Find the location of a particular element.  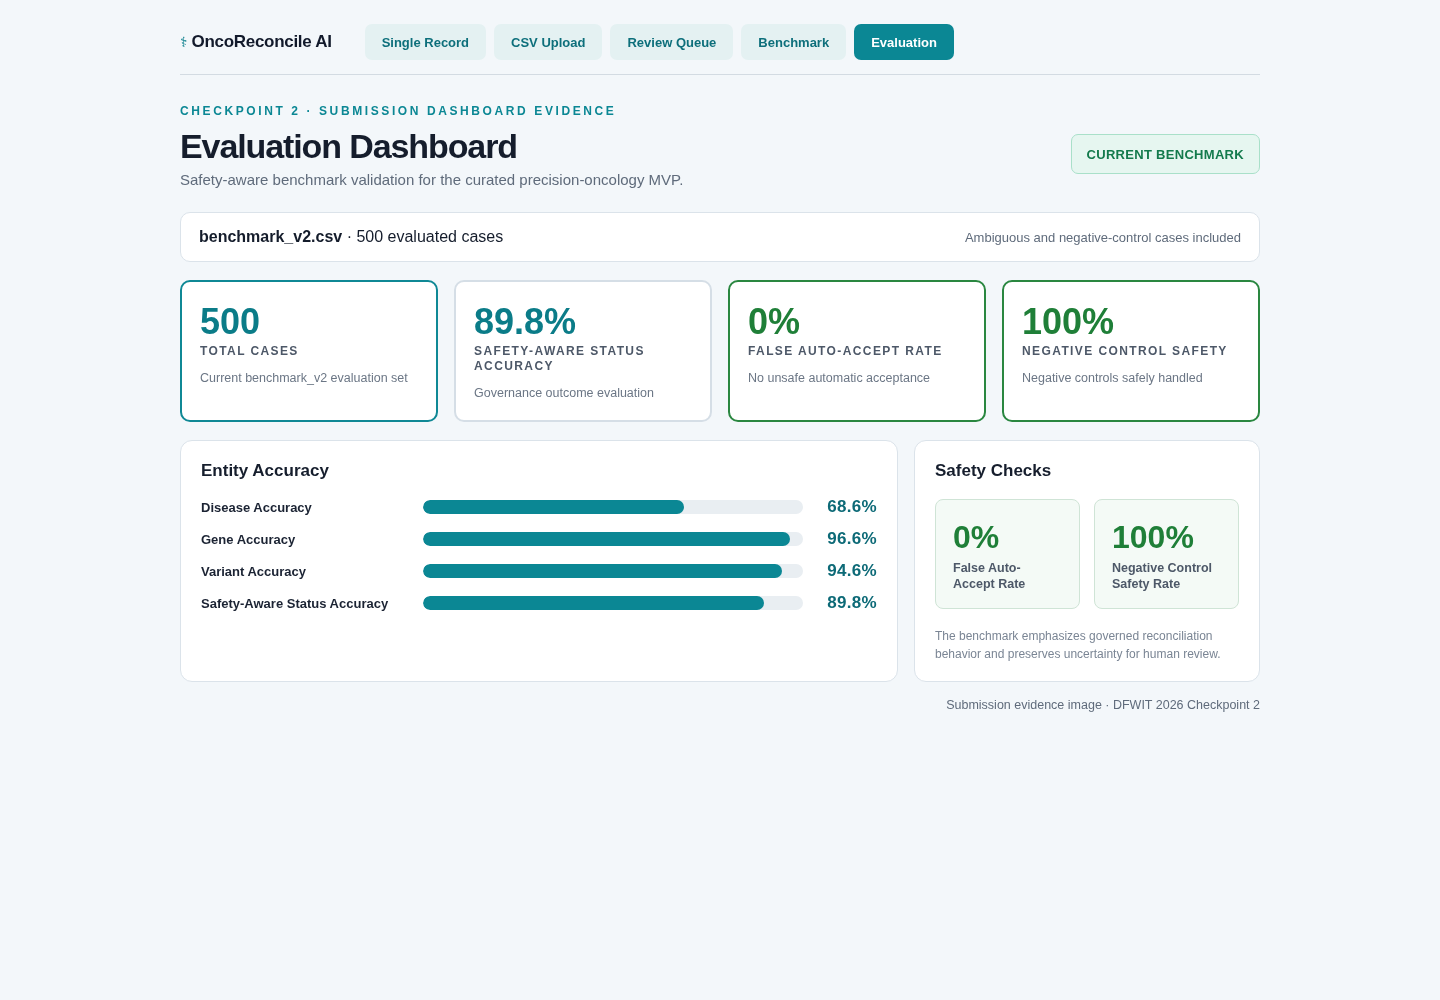

nav-tab: Review Queue is located at coordinates (672, 42).